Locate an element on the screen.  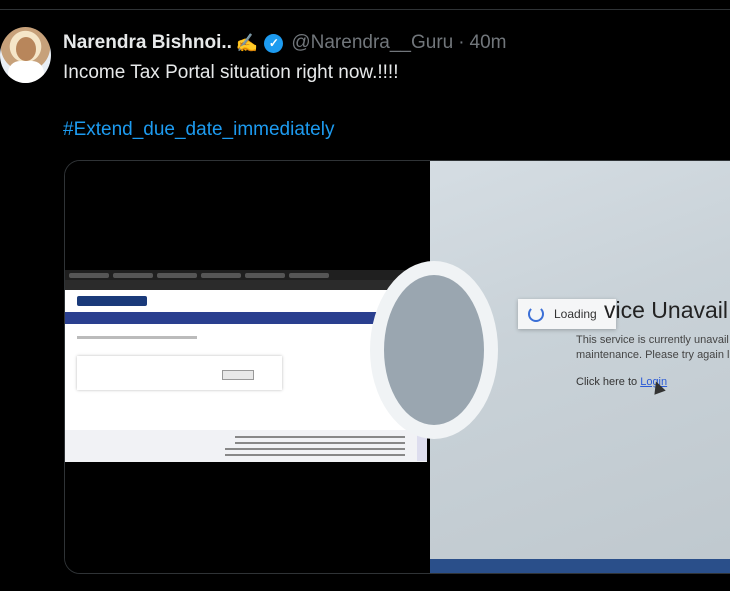
portal-button is located at coordinates (238, 375).